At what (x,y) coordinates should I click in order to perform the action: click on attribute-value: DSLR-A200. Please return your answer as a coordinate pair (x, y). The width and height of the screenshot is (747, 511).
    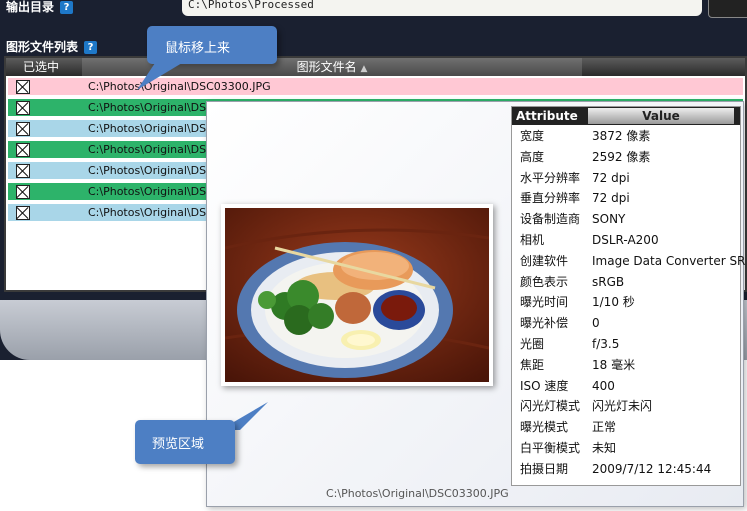
    Looking at the image, I should click on (625, 240).